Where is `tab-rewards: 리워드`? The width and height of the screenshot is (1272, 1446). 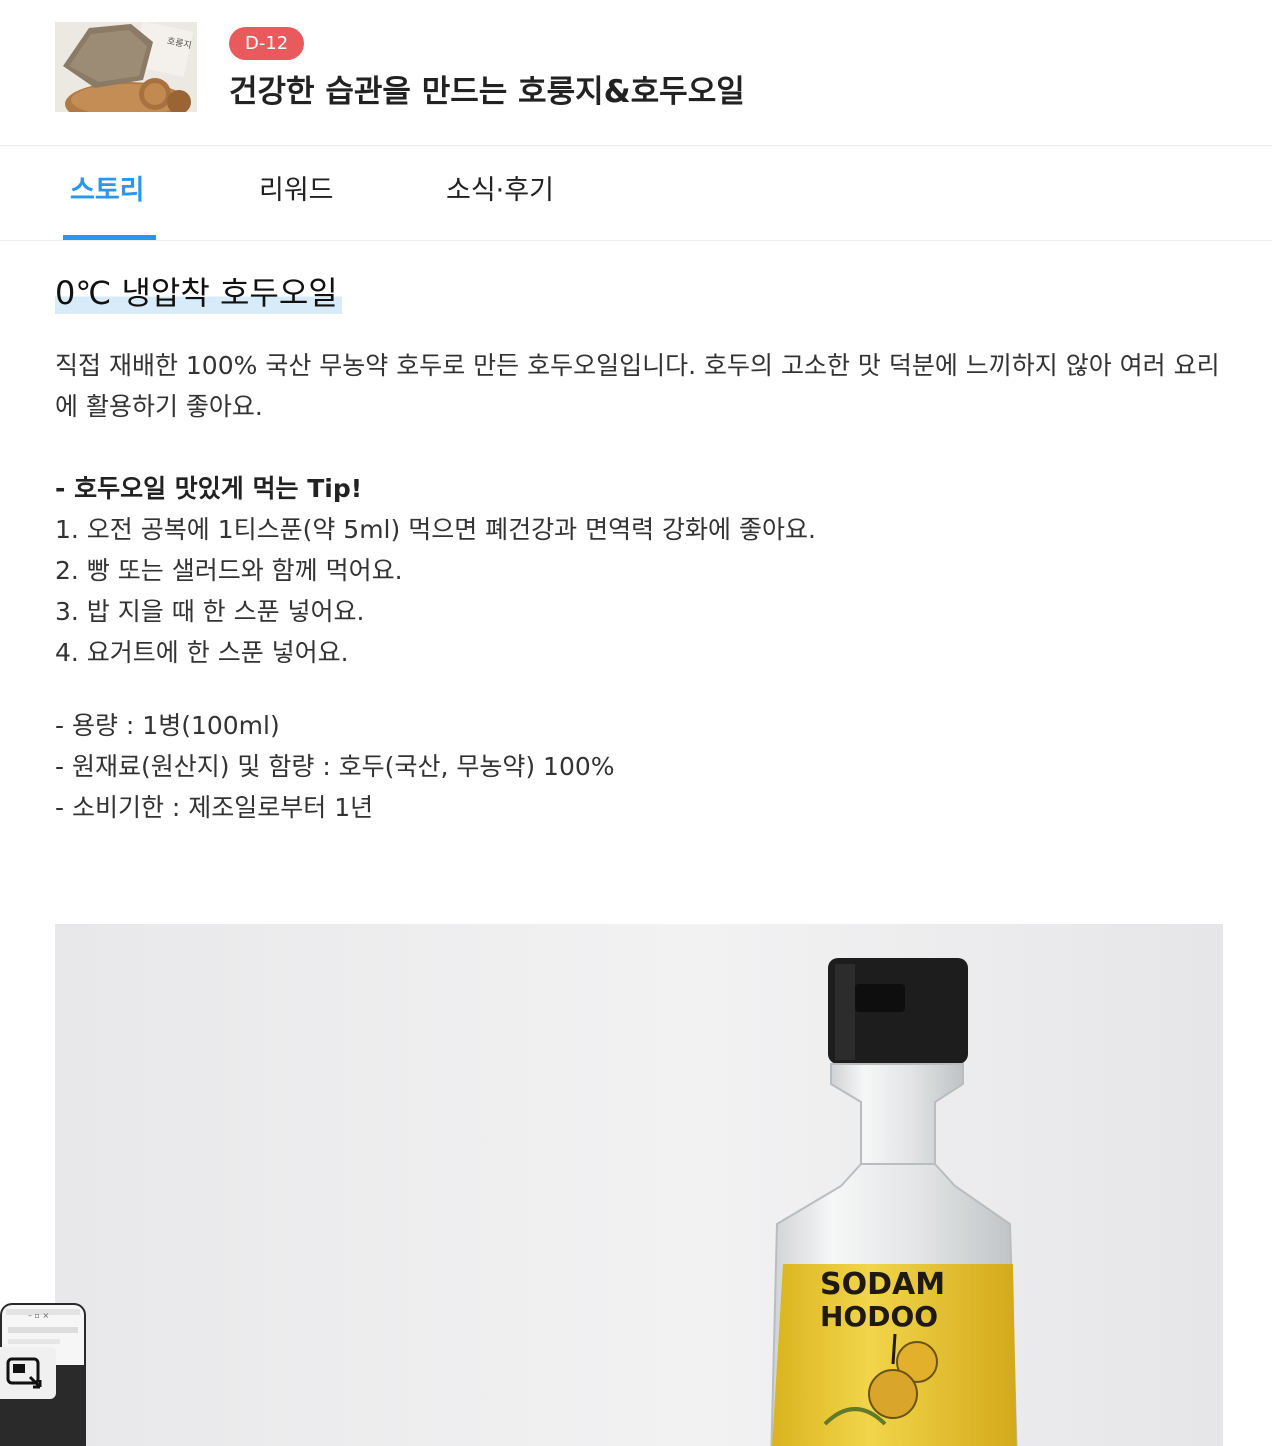 tab-rewards: 리워드 is located at coordinates (296, 193).